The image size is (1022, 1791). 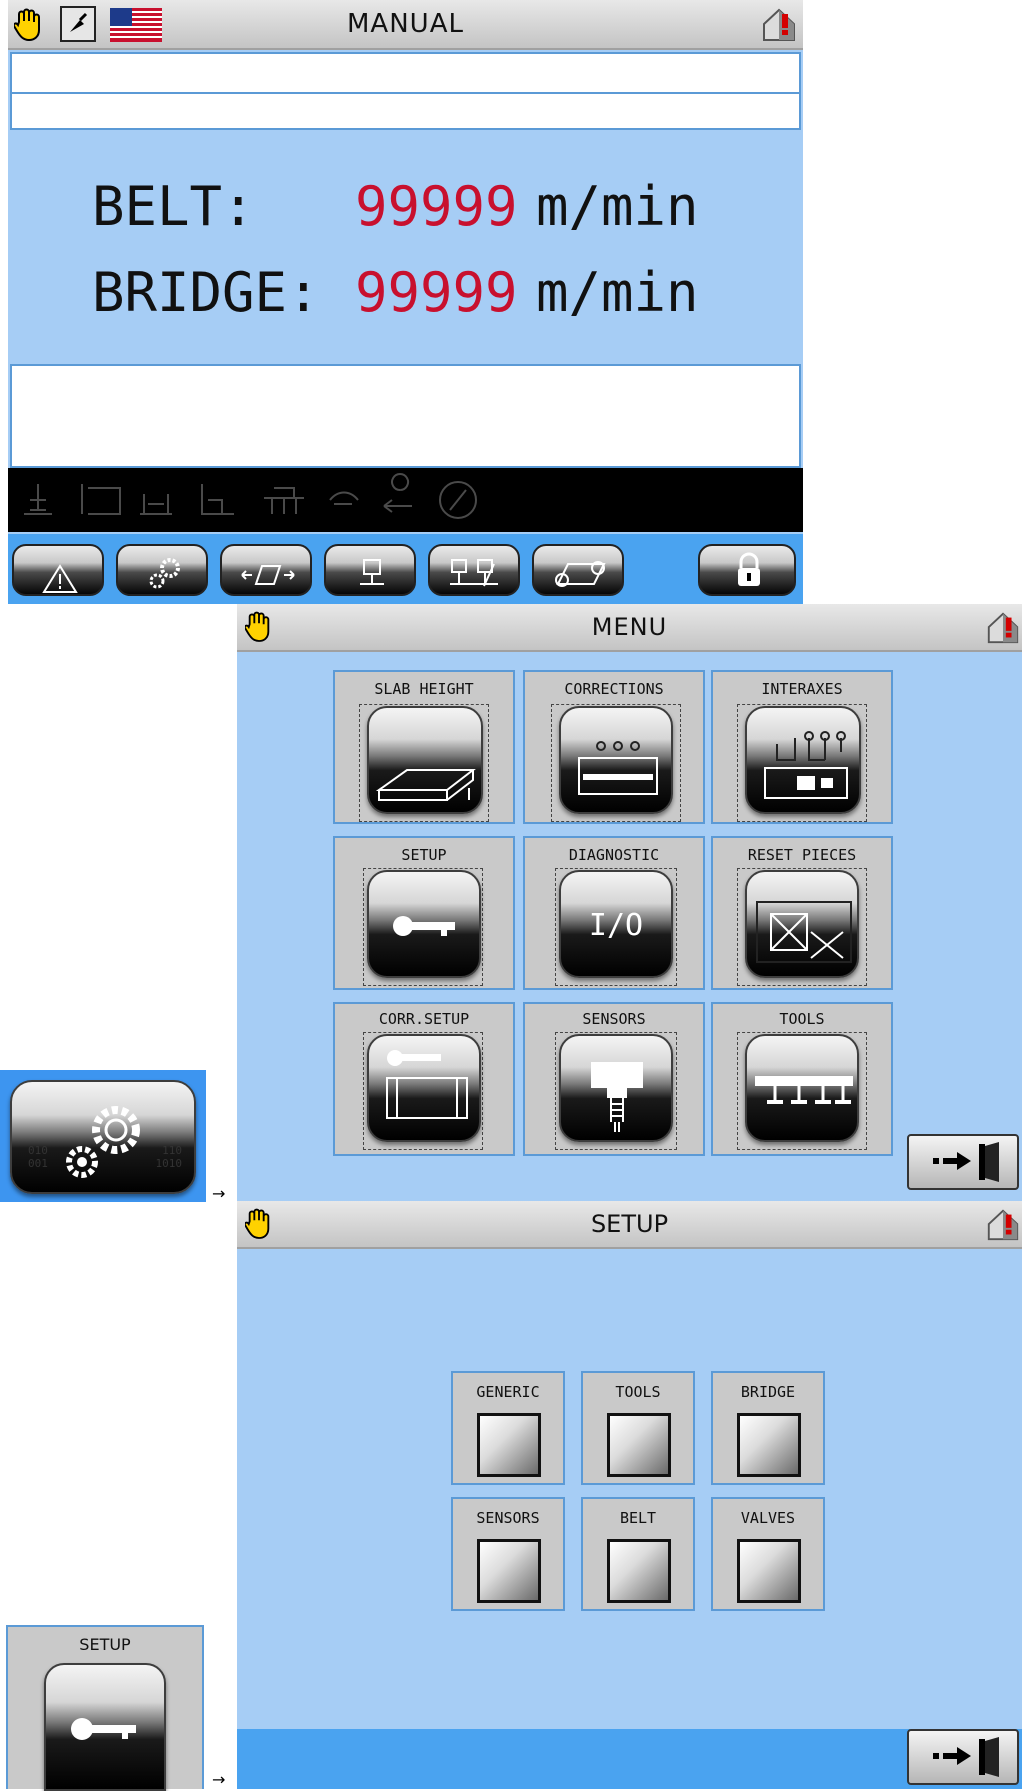 I want to click on tile-corrections: CORRECTIONS, so click(x=614, y=747).